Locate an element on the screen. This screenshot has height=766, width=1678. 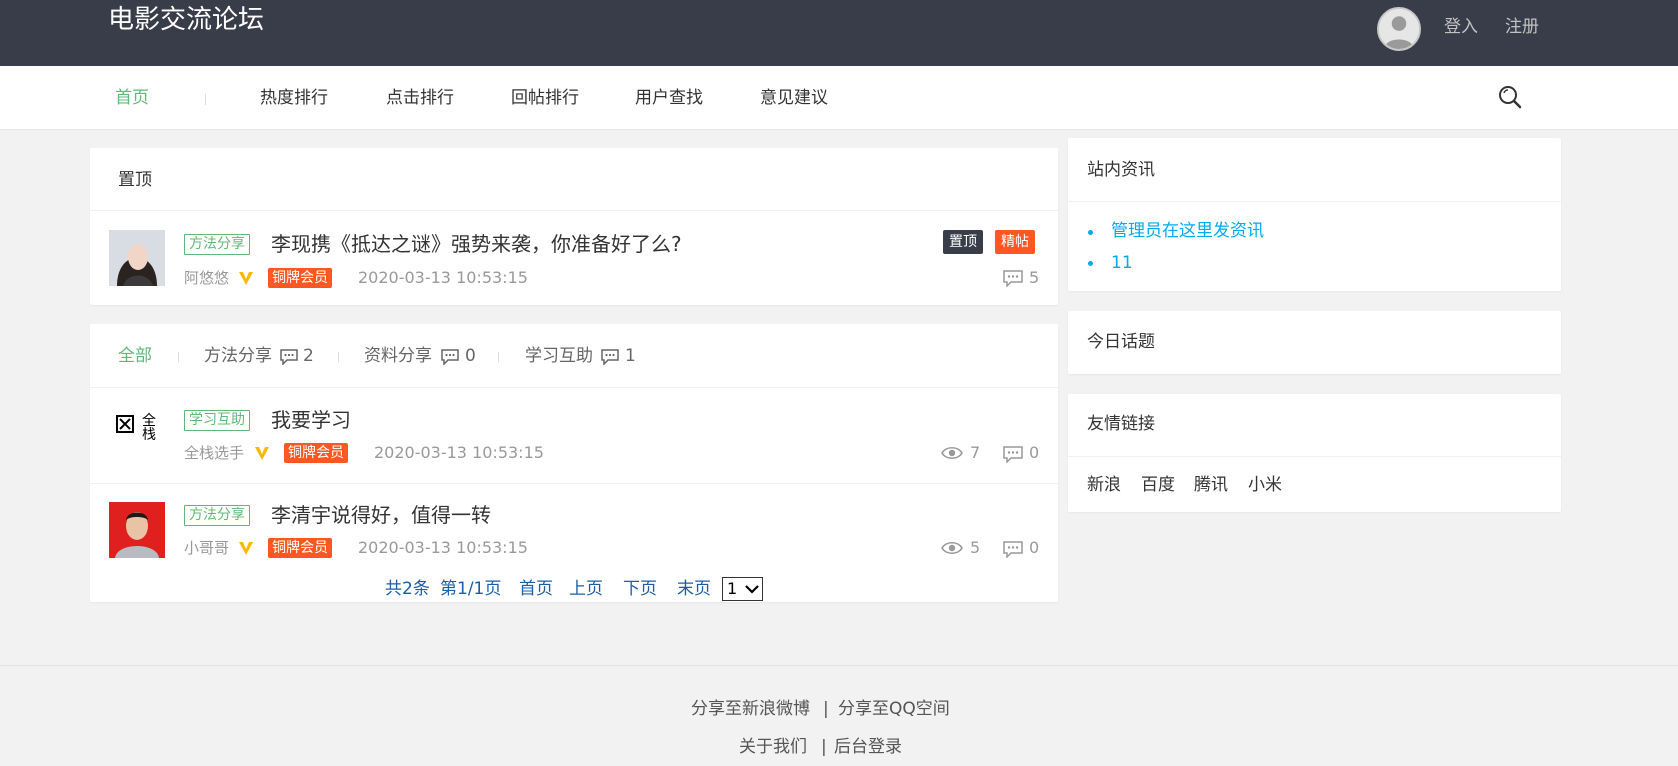
today-topics-title: 今日话题 is located at coordinates (1121, 342).